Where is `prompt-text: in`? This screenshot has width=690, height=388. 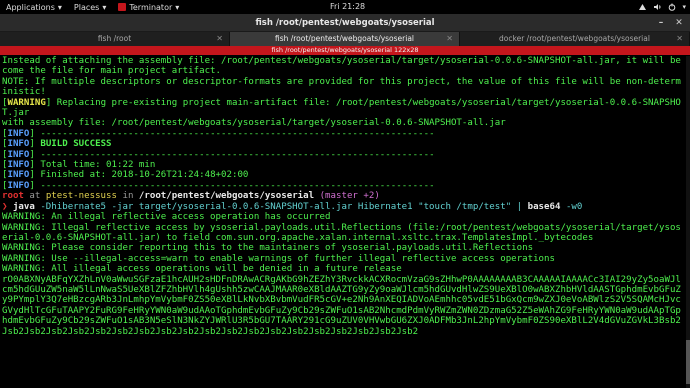
prompt-text: in is located at coordinates (128, 196).